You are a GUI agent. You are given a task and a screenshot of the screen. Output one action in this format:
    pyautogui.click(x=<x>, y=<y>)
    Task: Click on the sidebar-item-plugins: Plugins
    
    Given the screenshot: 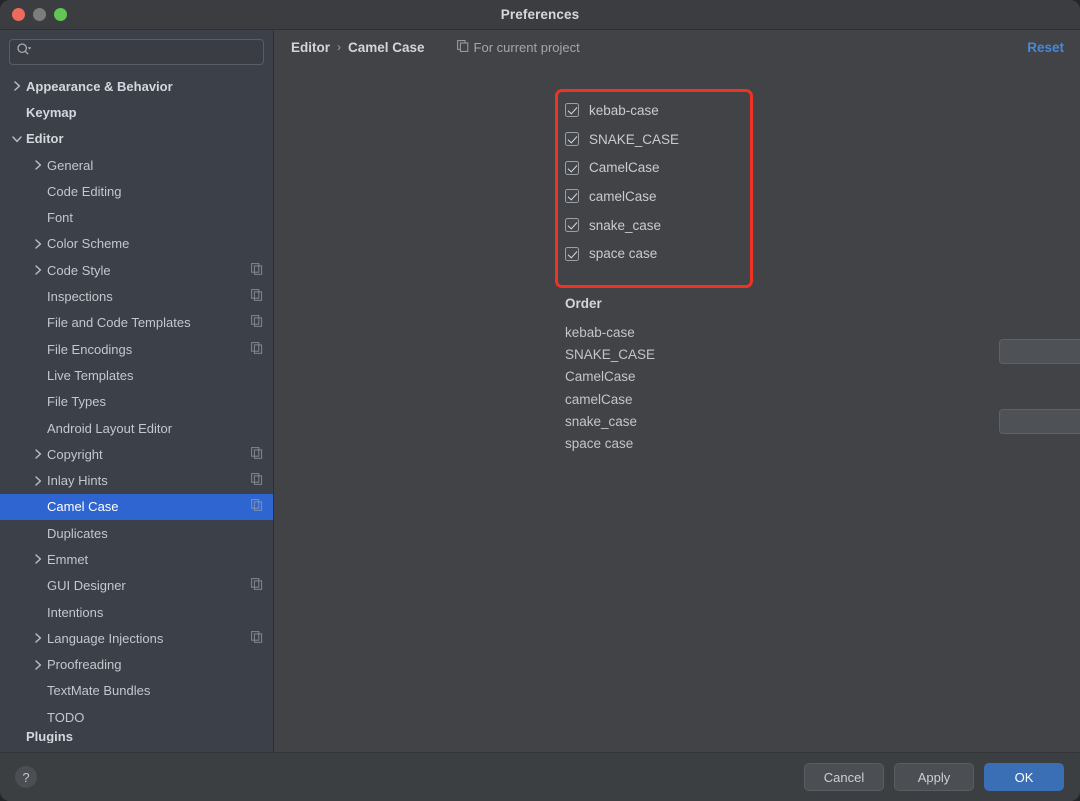 What is the action you would take?
    pyautogui.click(x=136, y=736)
    